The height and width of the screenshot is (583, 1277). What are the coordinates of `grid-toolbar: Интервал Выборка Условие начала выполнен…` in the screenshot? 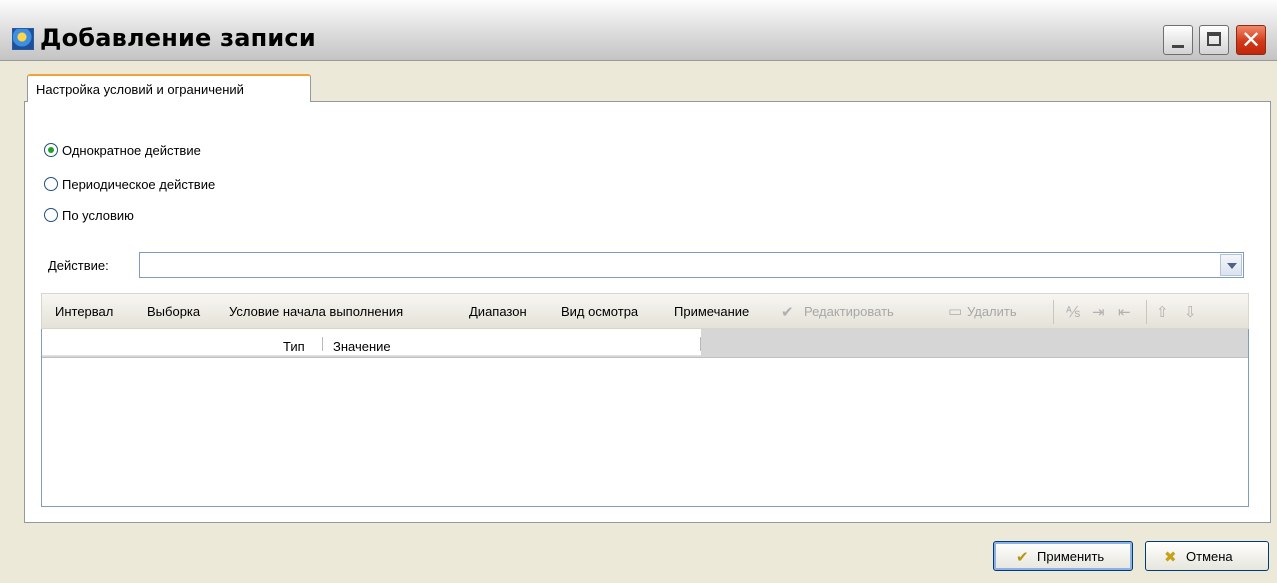 It's located at (645, 311).